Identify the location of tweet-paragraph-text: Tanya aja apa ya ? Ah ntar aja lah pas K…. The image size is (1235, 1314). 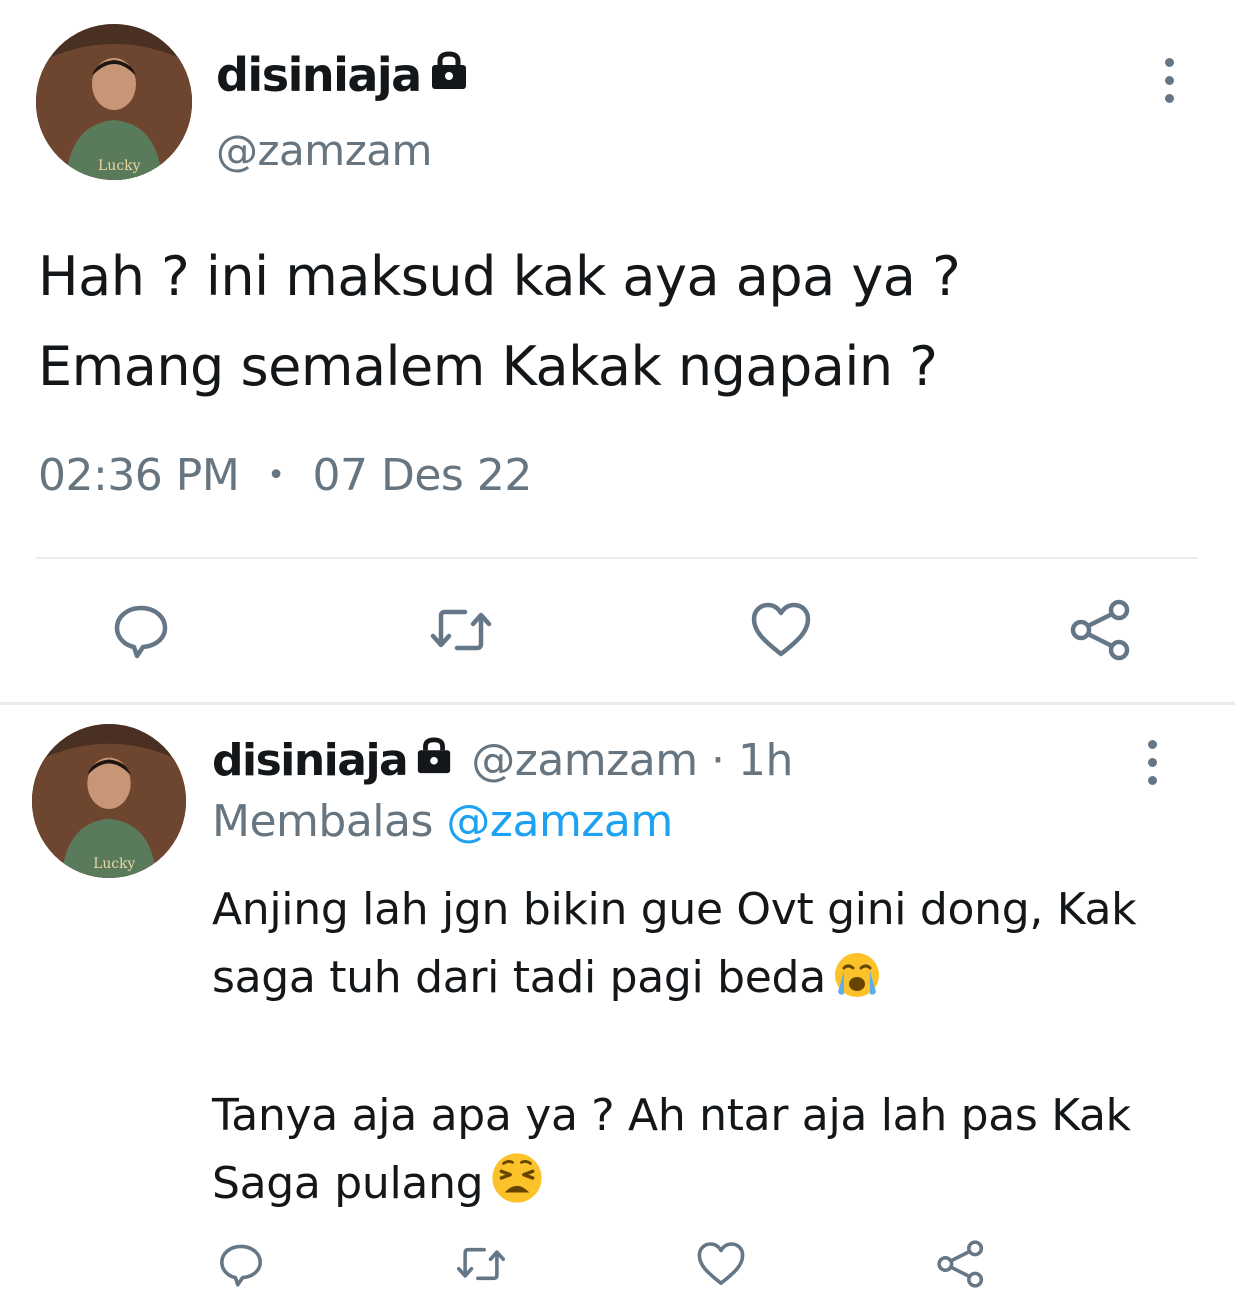
(671, 1149).